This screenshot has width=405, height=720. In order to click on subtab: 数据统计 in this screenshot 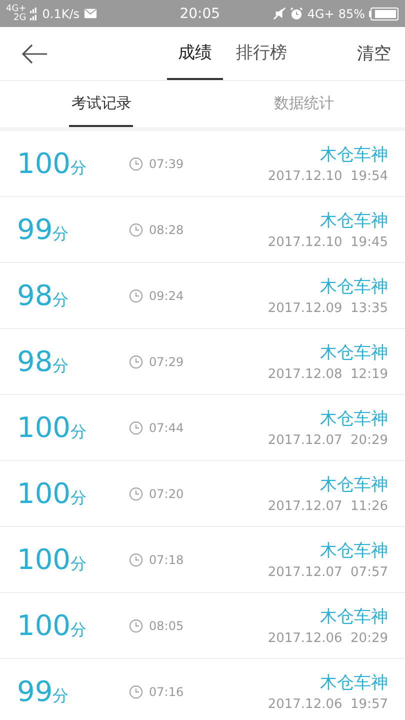, I will do `click(304, 104)`.